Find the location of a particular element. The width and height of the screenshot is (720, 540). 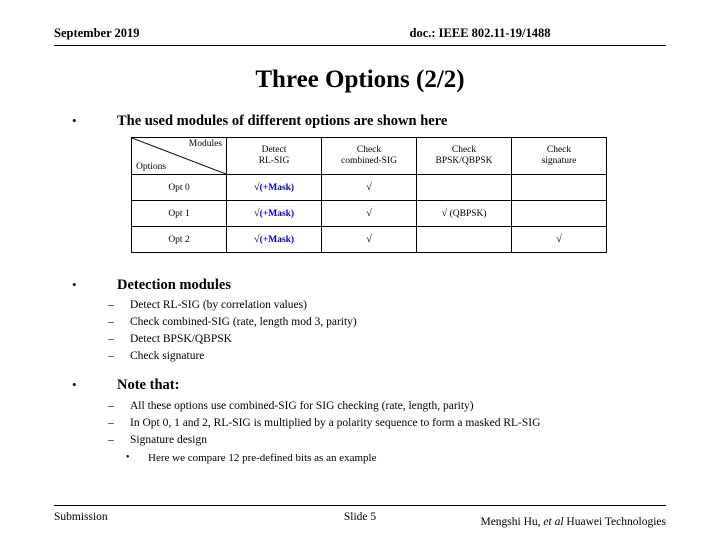

page-title: Three Options (2/2) is located at coordinates (360, 79).